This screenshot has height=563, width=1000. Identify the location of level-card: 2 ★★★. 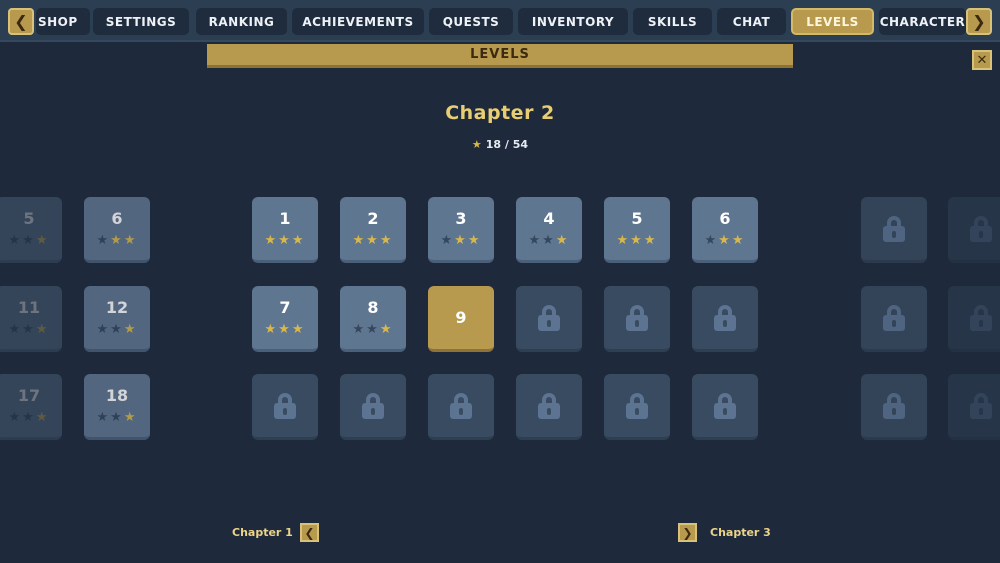
(373, 230).